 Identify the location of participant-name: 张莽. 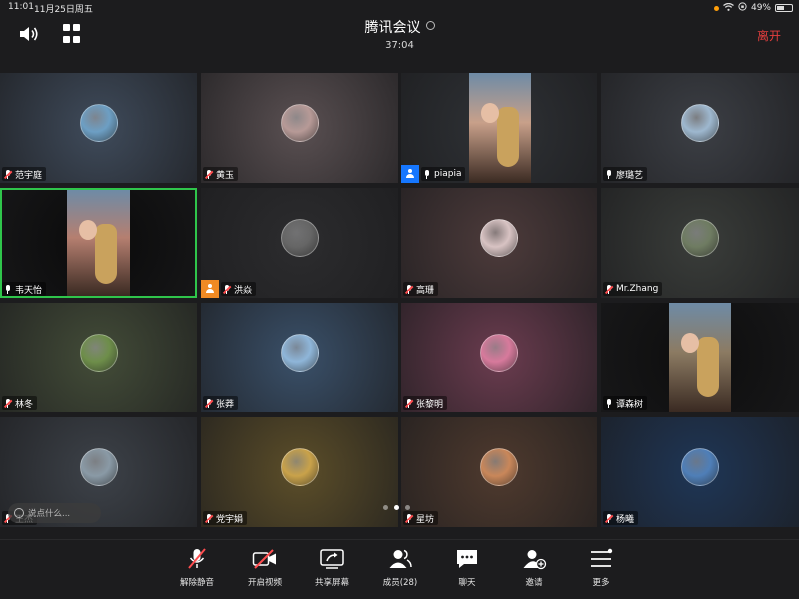
(225, 404).